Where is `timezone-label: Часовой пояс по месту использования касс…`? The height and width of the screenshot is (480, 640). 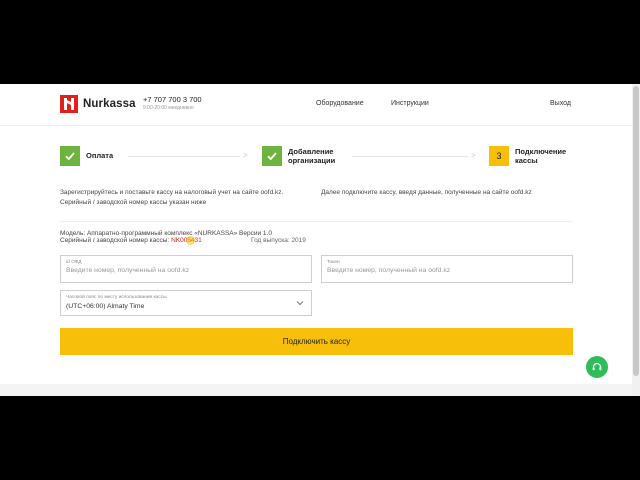 timezone-label: Часовой пояс по месту использования касс… is located at coordinates (116, 297).